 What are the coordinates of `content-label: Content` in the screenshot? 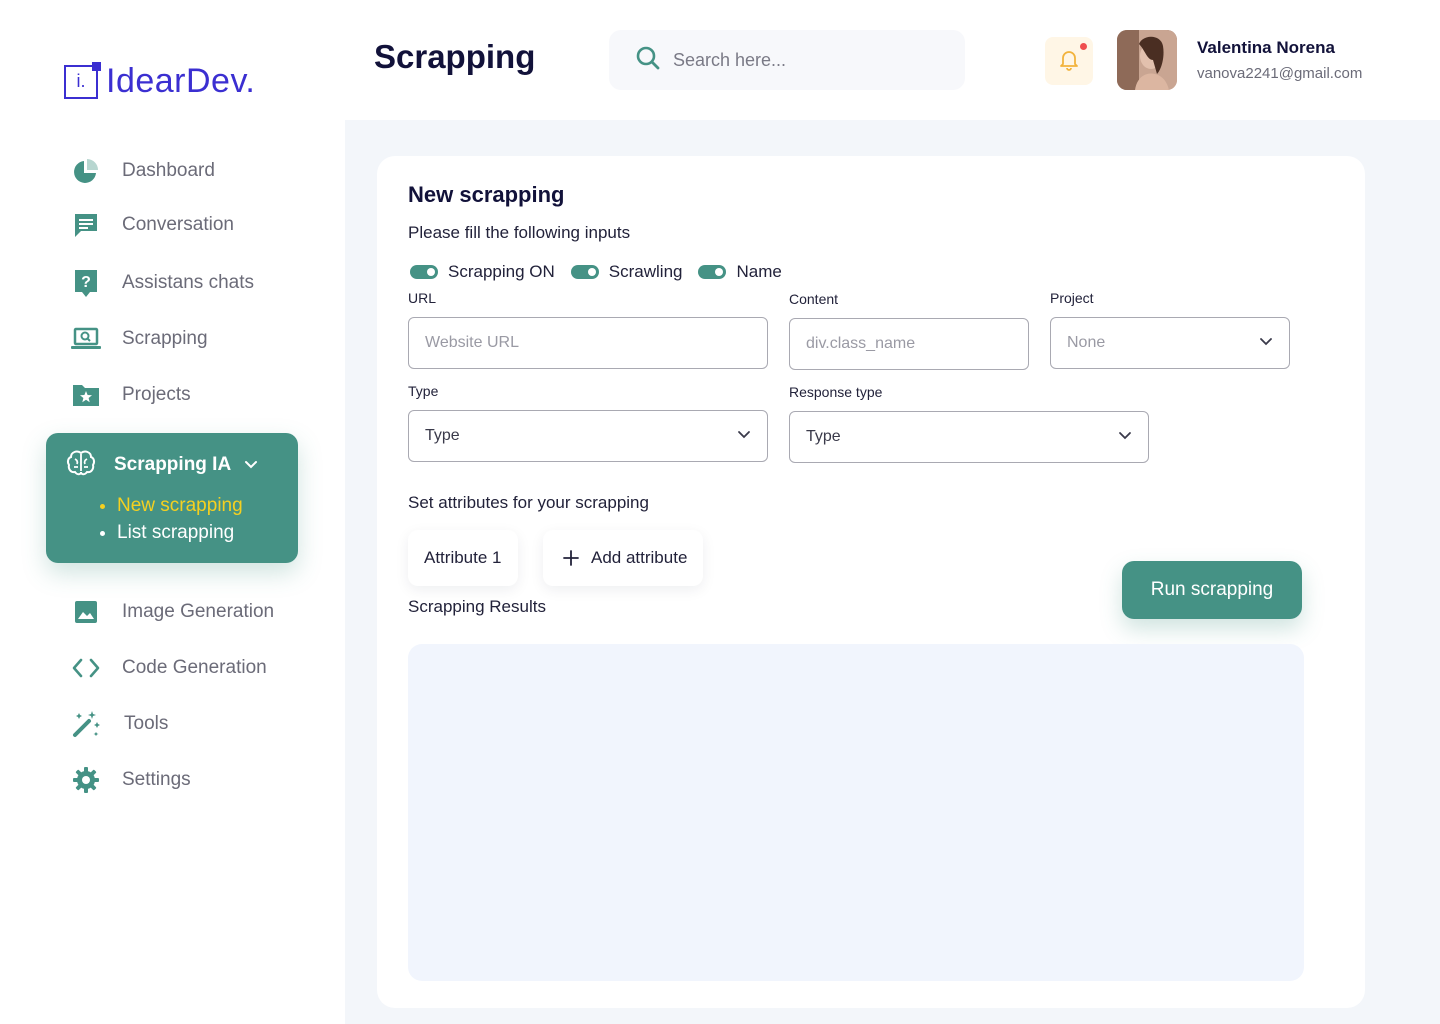 It's located at (814, 299).